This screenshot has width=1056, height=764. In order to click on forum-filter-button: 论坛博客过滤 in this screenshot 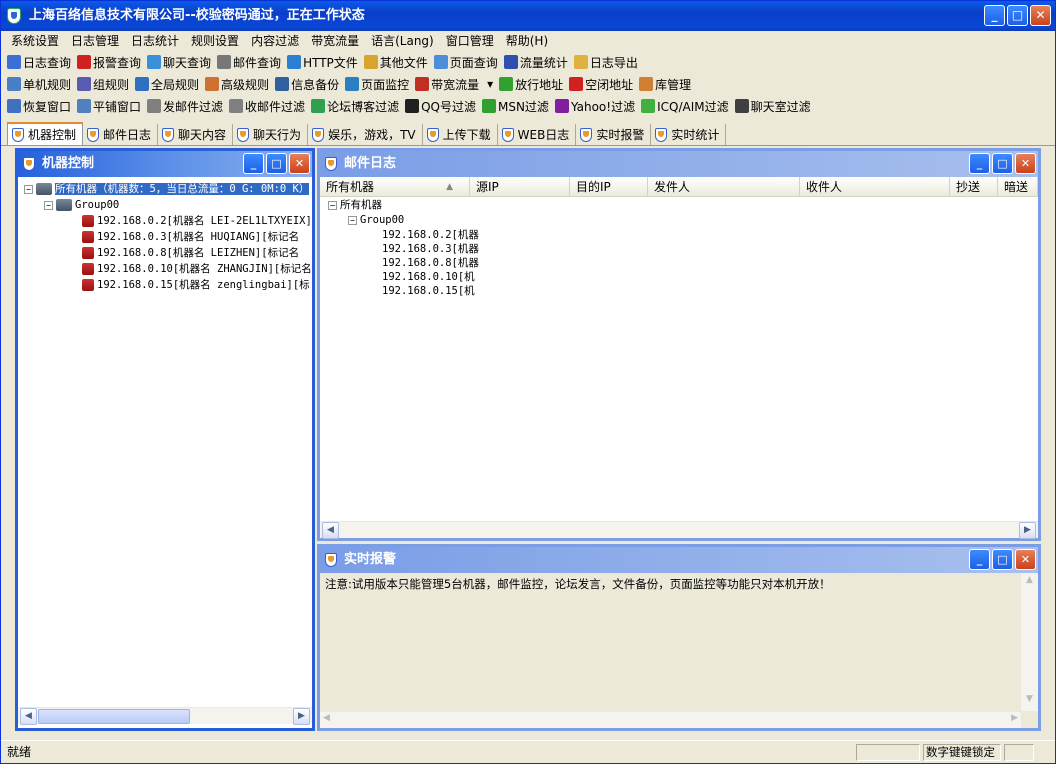, I will do `click(355, 106)`.